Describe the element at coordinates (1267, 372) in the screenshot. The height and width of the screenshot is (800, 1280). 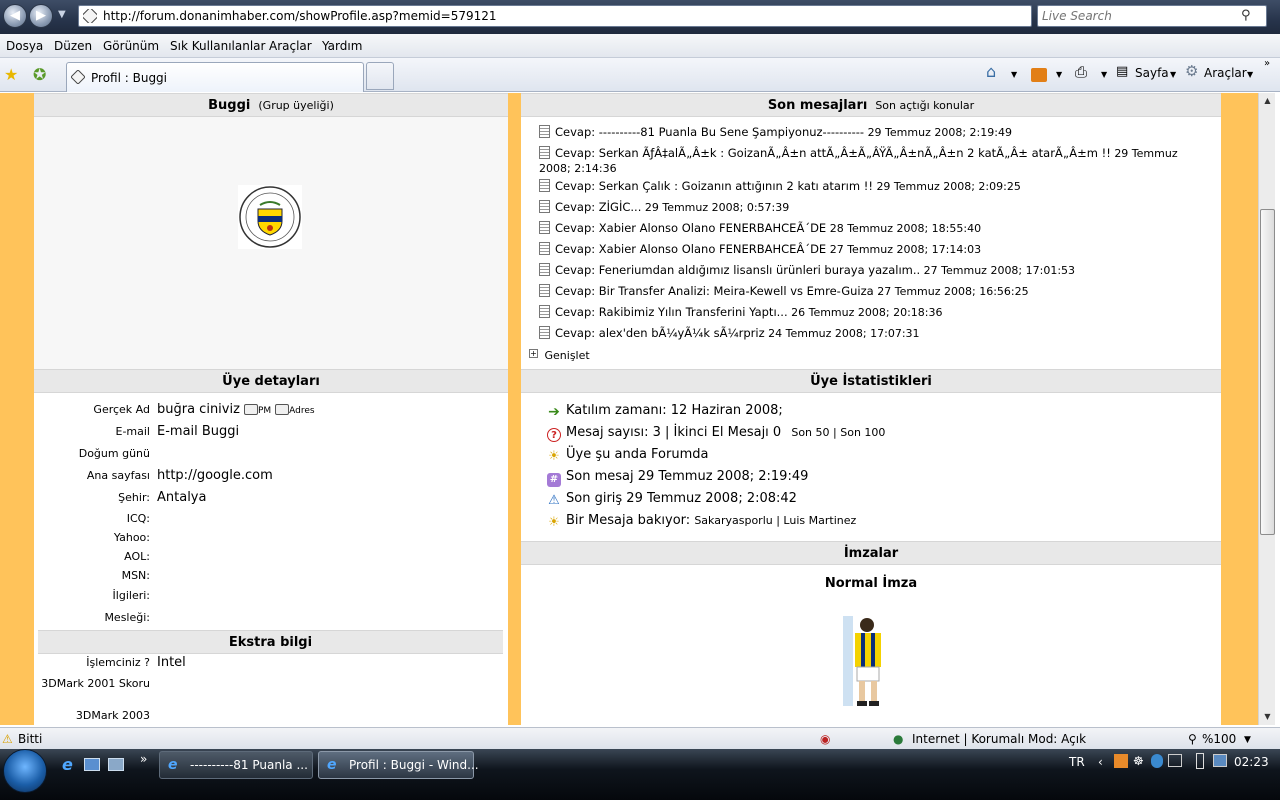
I see `scroll-thumb` at that location.